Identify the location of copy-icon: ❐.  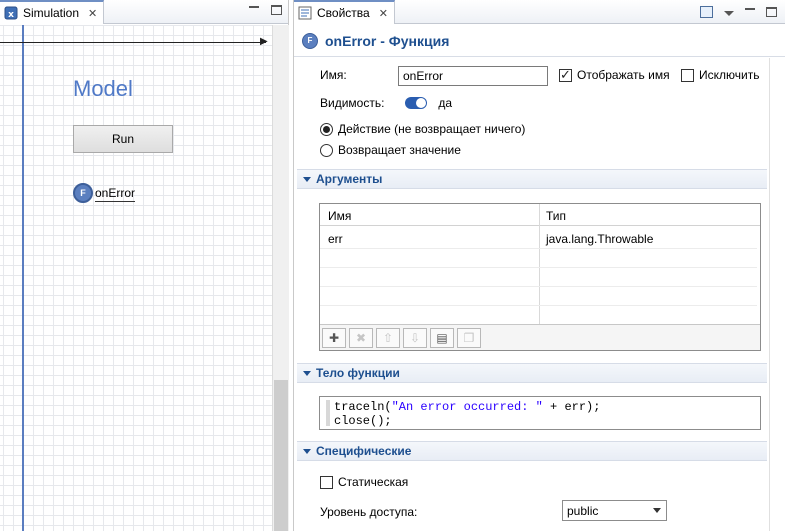
(469, 338).